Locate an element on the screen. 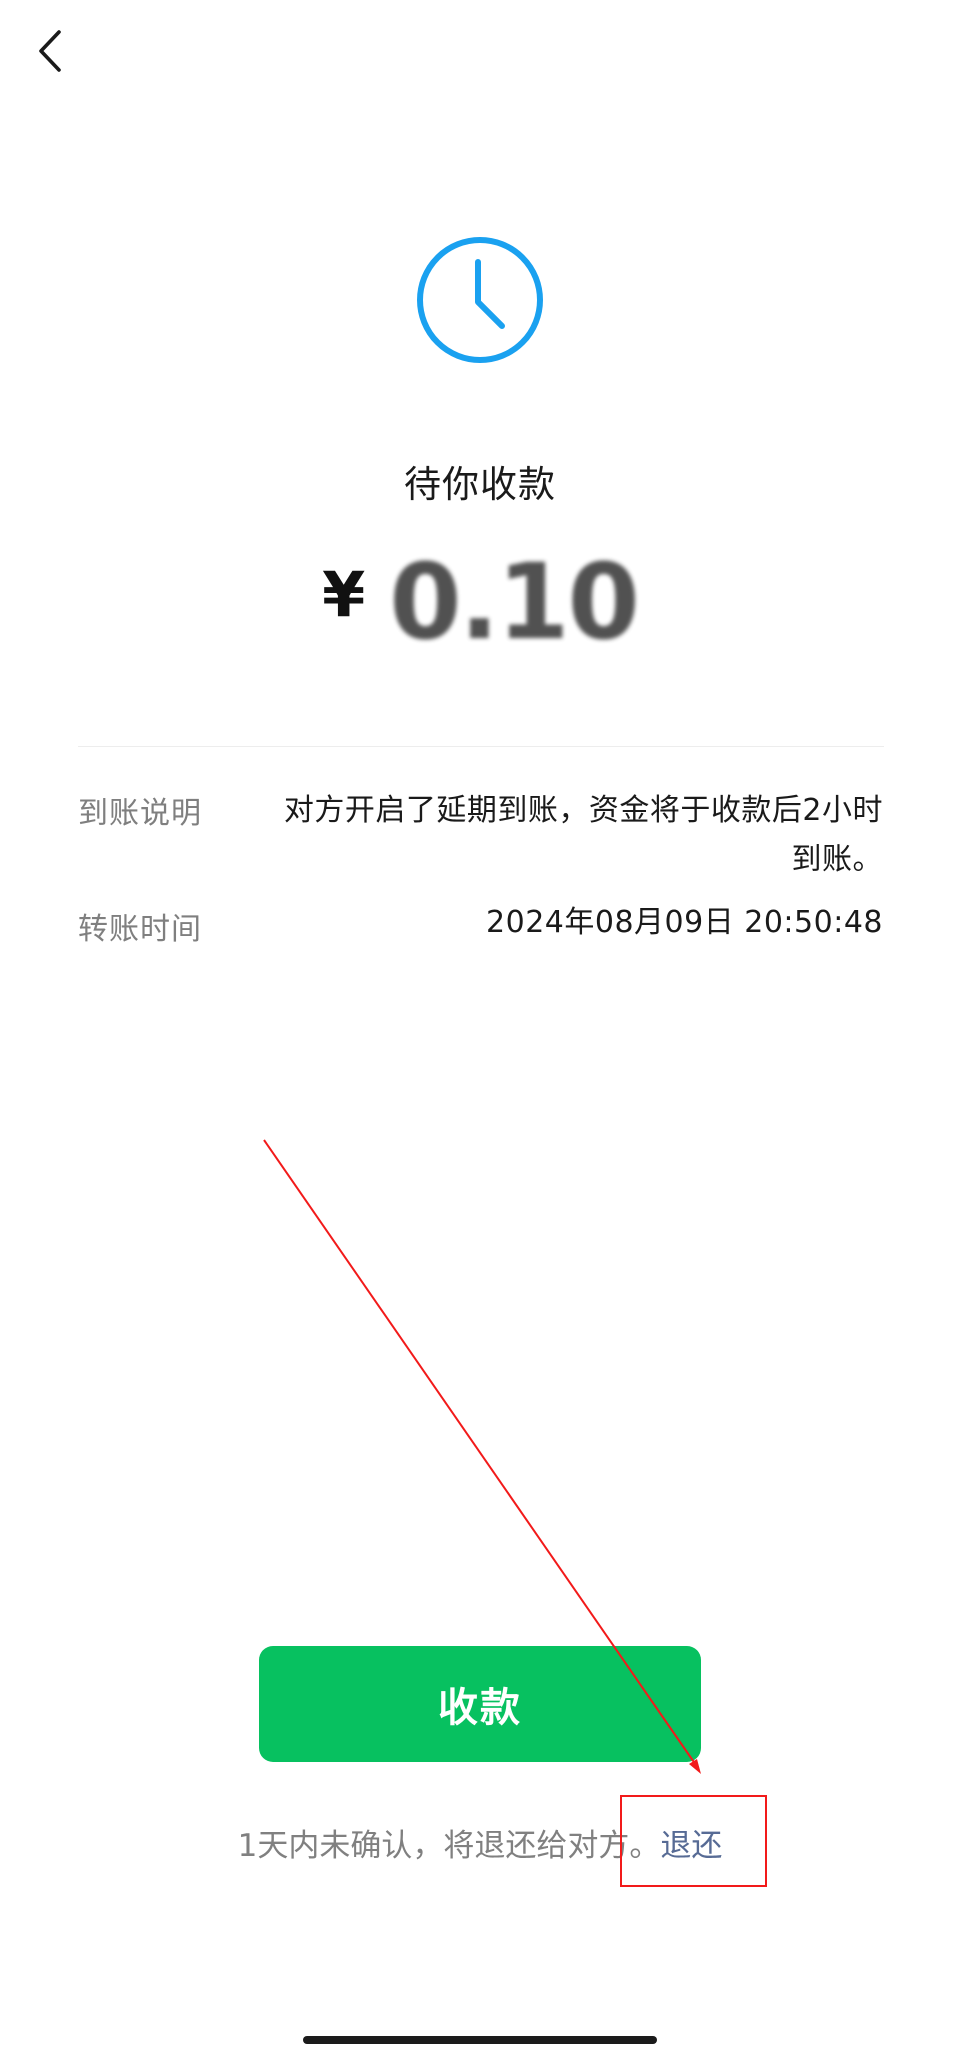 The width and height of the screenshot is (960, 2057). arrival-note-value: 对方开启了延期到账，资金将于收款后2小时到账。 is located at coordinates (583, 835).